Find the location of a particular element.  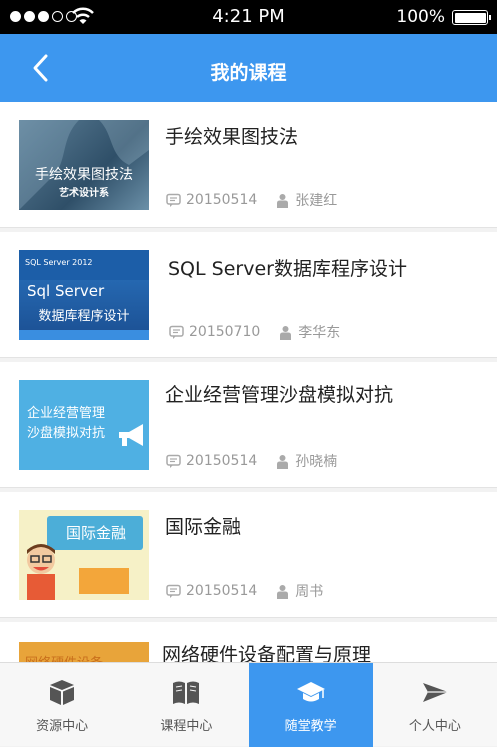

tab-classroom-teaching: 随堂教学 is located at coordinates (310, 705).